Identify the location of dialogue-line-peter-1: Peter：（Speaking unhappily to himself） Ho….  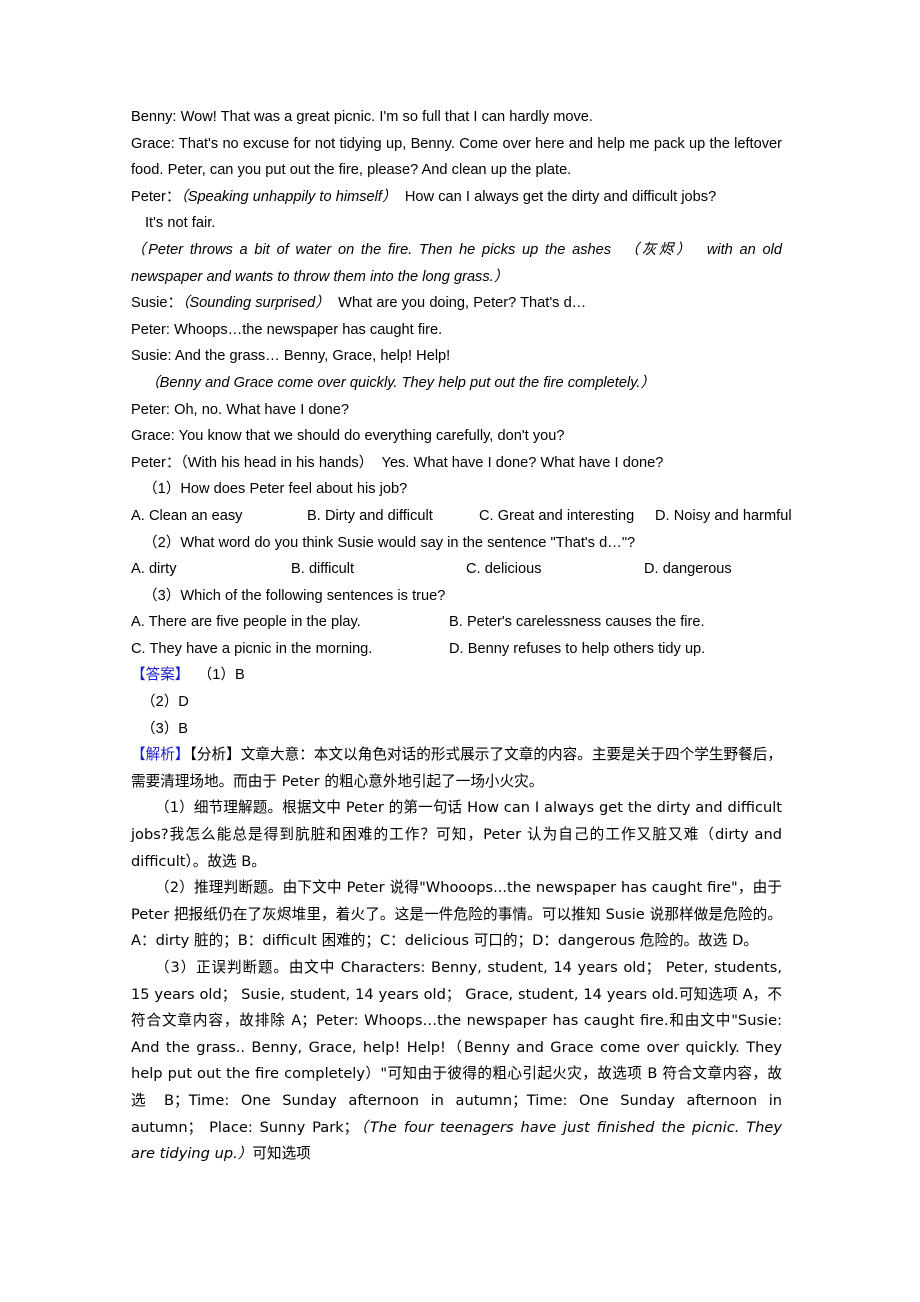
(456, 197).